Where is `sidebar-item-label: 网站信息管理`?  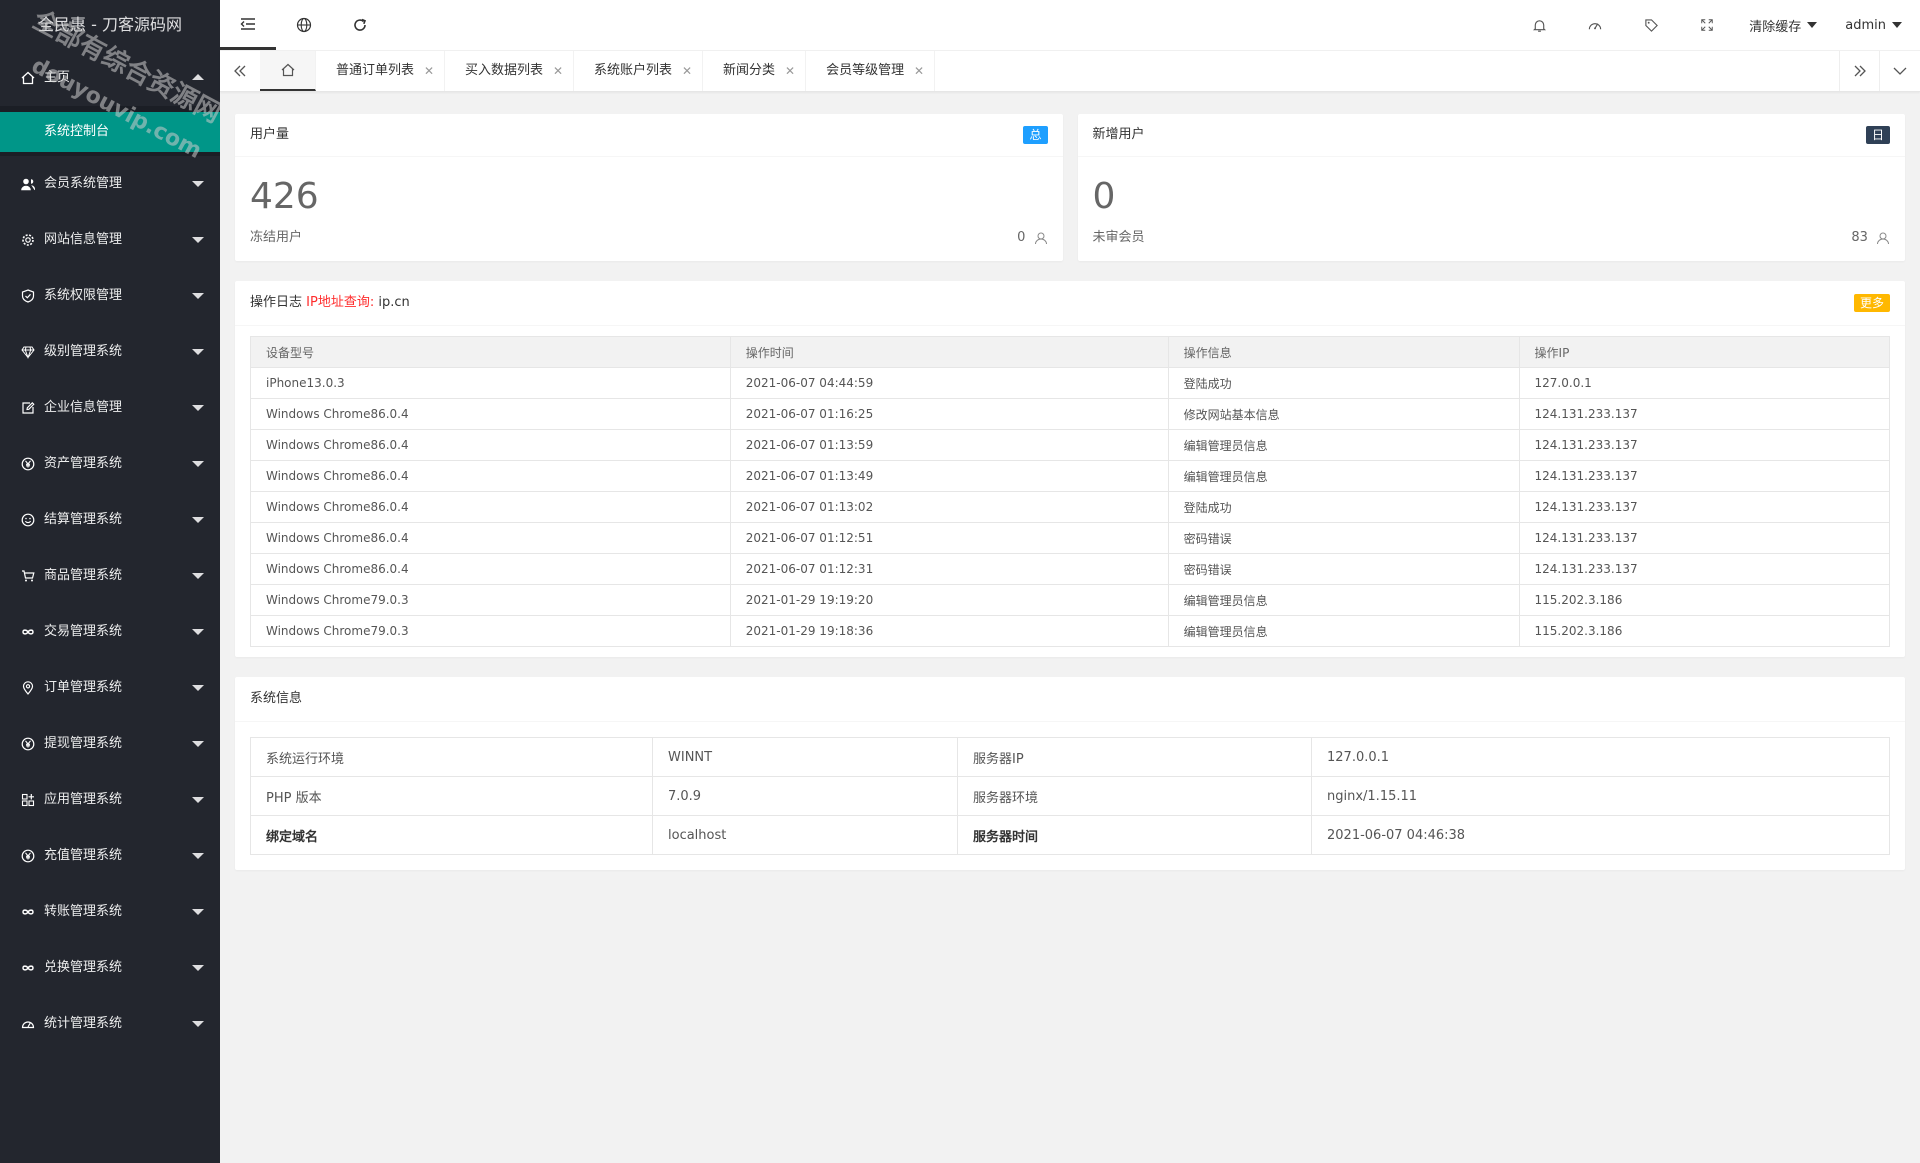
sidebar-item-label: 网站信息管理 is located at coordinates (83, 239).